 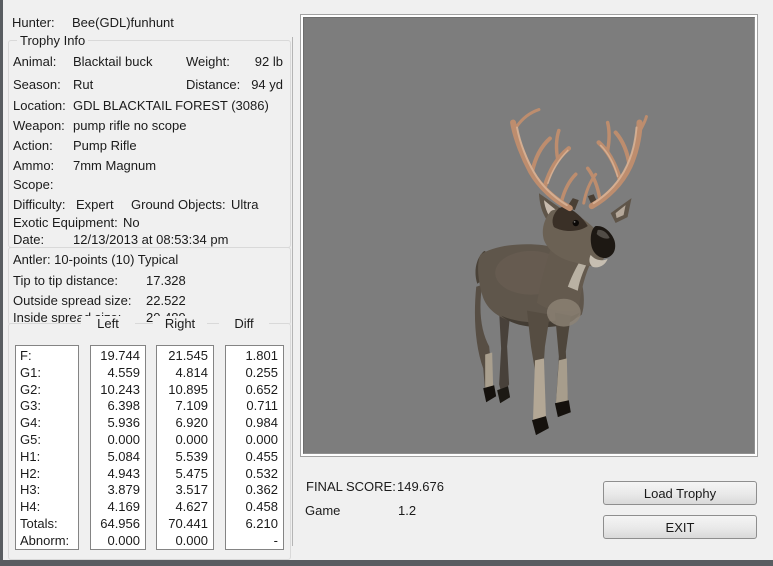 What do you see at coordinates (120, 355) in the screenshot?
I see `left-value: 19.744` at bounding box center [120, 355].